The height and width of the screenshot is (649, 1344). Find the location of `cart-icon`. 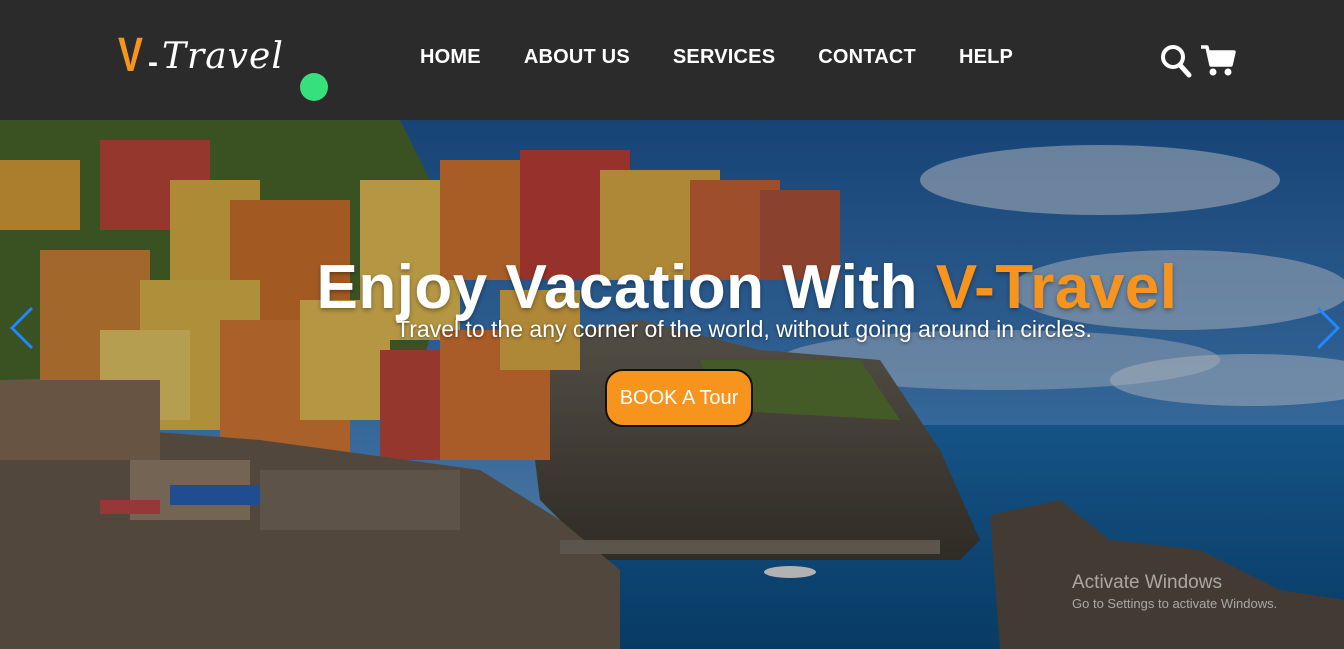

cart-icon is located at coordinates (1218, 63).